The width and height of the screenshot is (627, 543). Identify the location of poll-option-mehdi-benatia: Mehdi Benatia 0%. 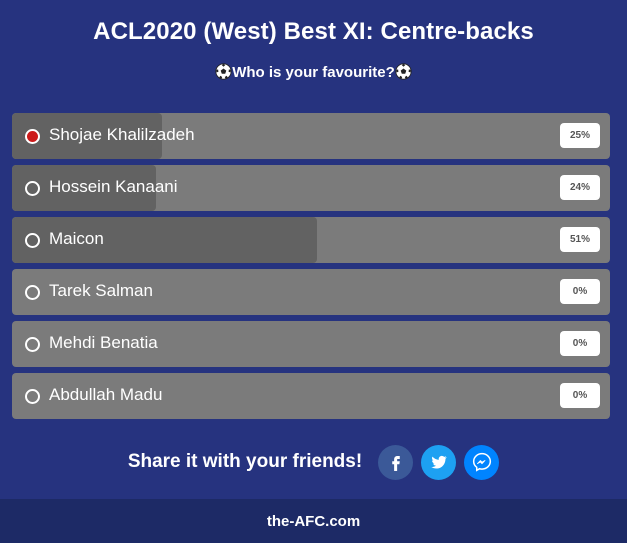
(311, 344).